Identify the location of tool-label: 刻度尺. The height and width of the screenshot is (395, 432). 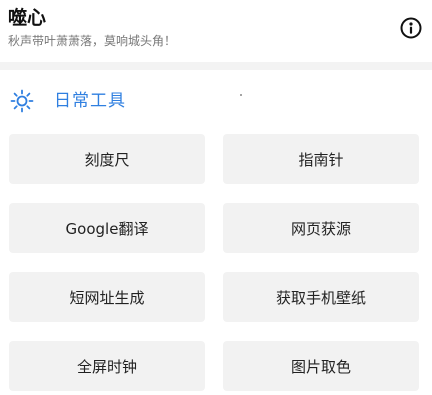
(107, 159).